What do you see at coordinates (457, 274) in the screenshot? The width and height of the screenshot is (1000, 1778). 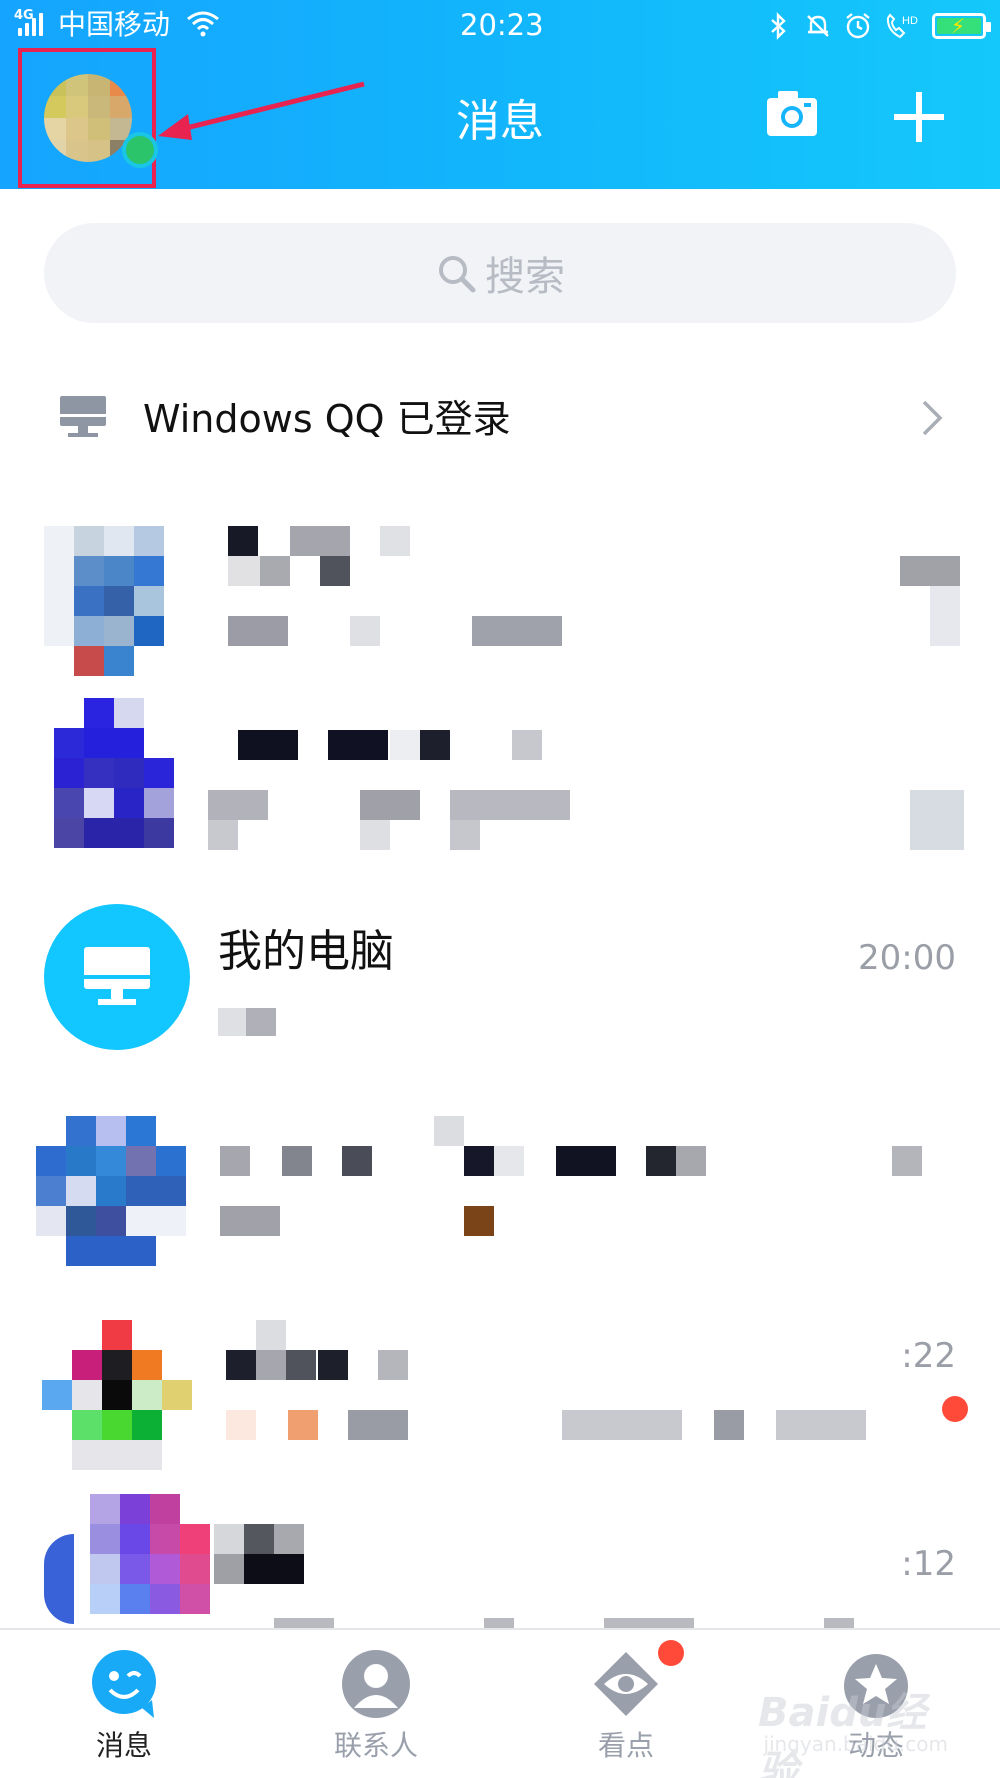 I see `search-icon` at bounding box center [457, 274].